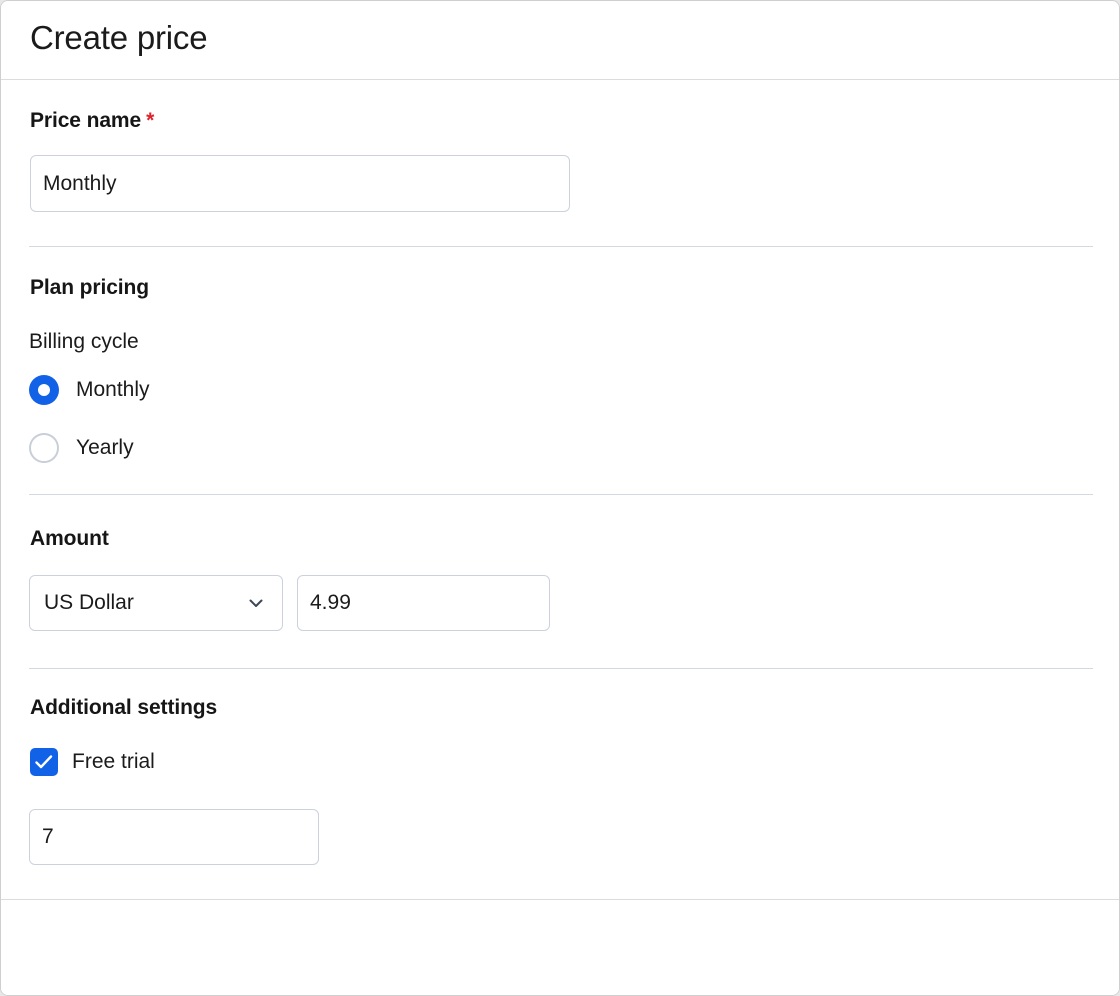 This screenshot has width=1120, height=996. I want to click on amount-input, so click(423, 603).